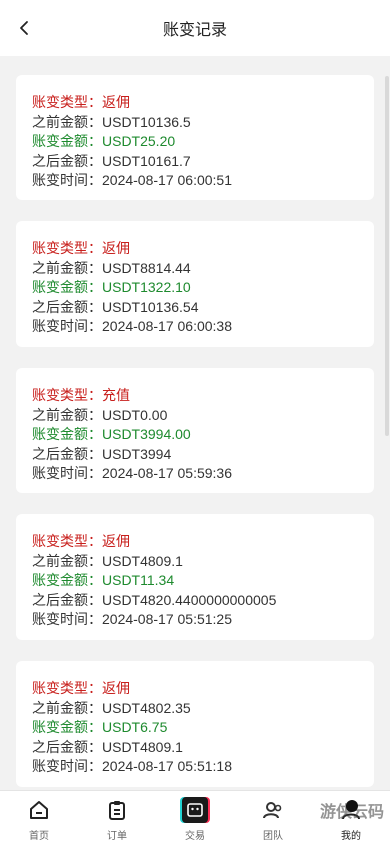 This screenshot has height=844, width=390. I want to click on tab-orders: 订单, so click(117, 817).